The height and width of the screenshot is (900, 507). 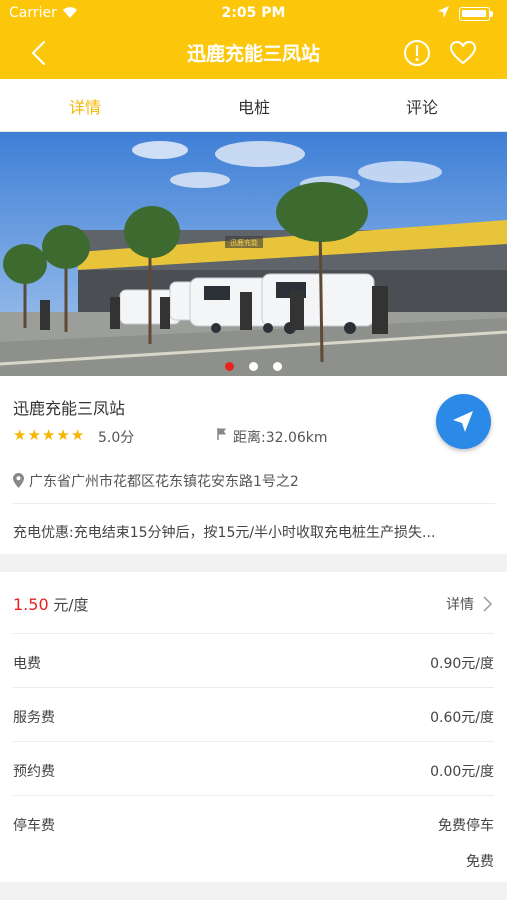 I want to click on fee-label: 服务费, so click(x=34, y=718).